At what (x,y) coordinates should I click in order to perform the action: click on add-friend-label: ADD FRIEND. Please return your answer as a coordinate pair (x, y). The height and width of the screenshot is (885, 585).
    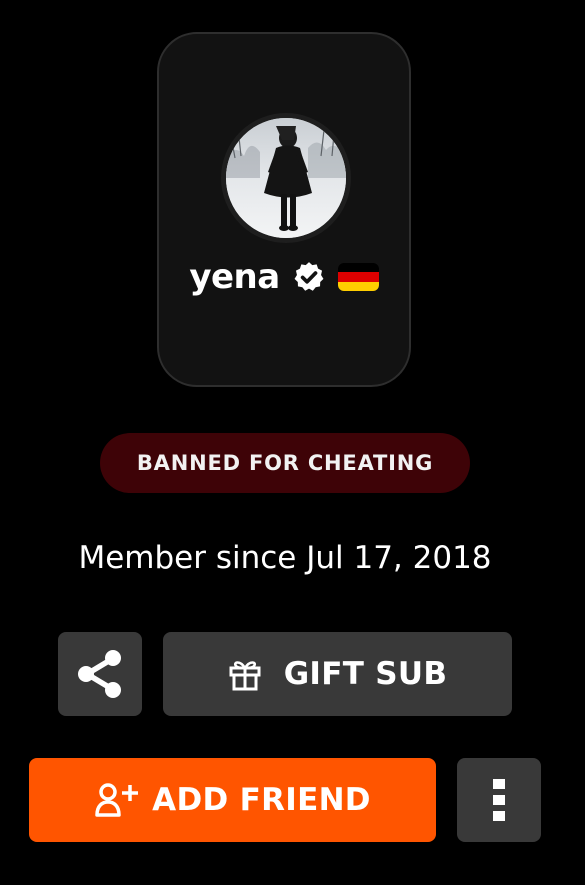
    Looking at the image, I should click on (261, 800).